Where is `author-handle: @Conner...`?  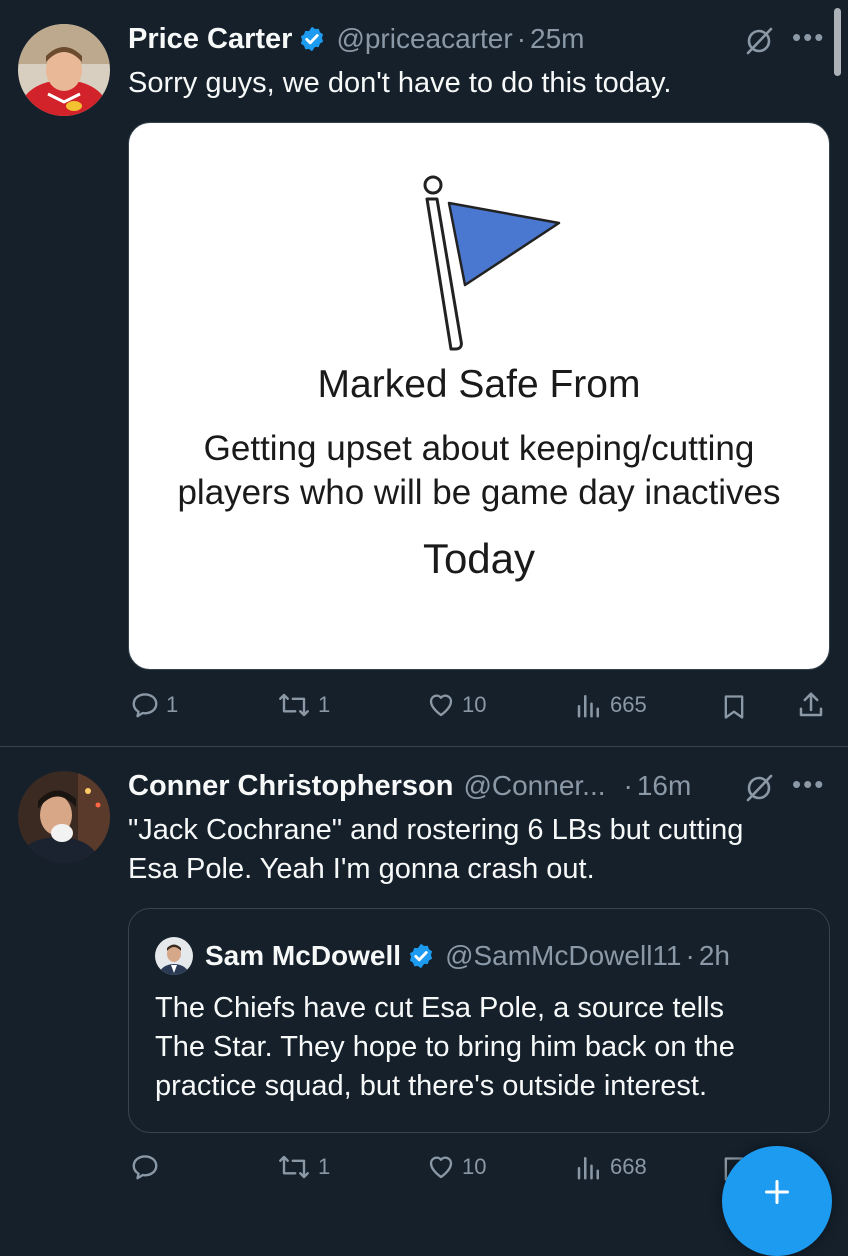 author-handle: @Conner... is located at coordinates (534, 786).